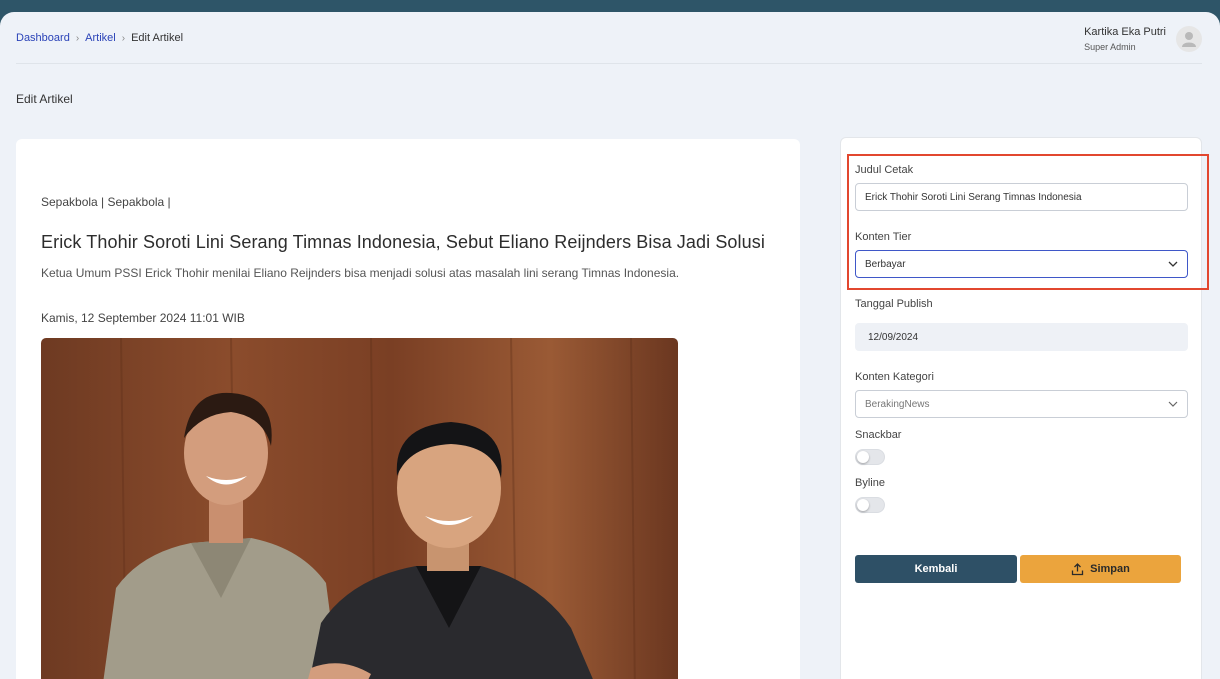 The height and width of the screenshot is (679, 1220). Describe the element at coordinates (870, 457) in the screenshot. I see `snackbar-toggle` at that location.